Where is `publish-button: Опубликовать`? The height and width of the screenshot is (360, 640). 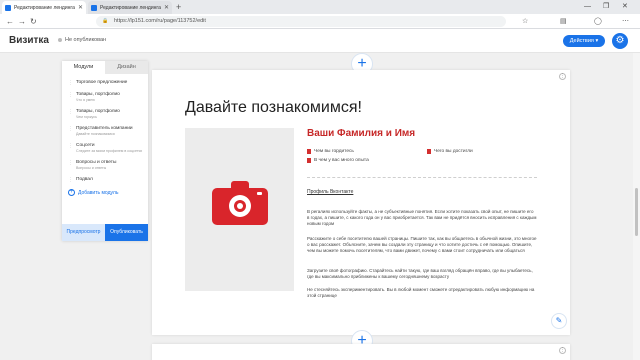
publish-button: Опубликовать is located at coordinates (126, 232).